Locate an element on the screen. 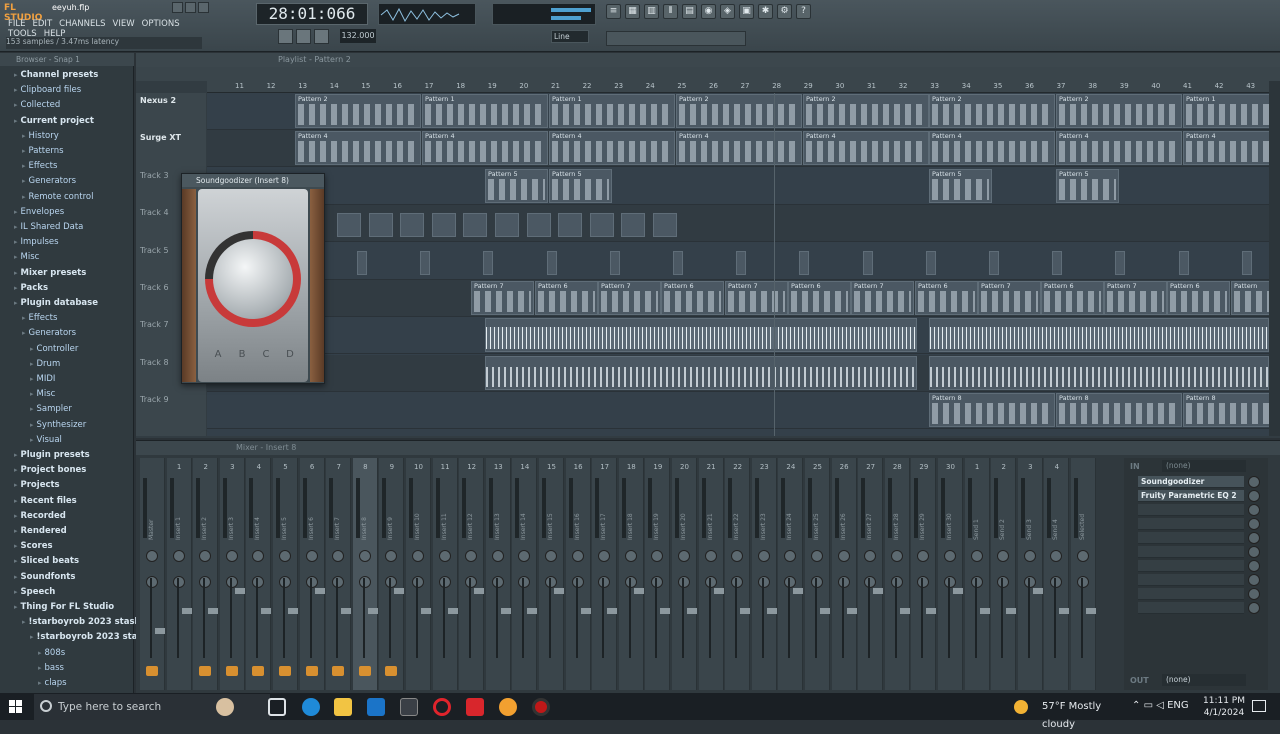 The width and height of the screenshot is (1280, 734). menu-item-file: FILE is located at coordinates (17, 24).